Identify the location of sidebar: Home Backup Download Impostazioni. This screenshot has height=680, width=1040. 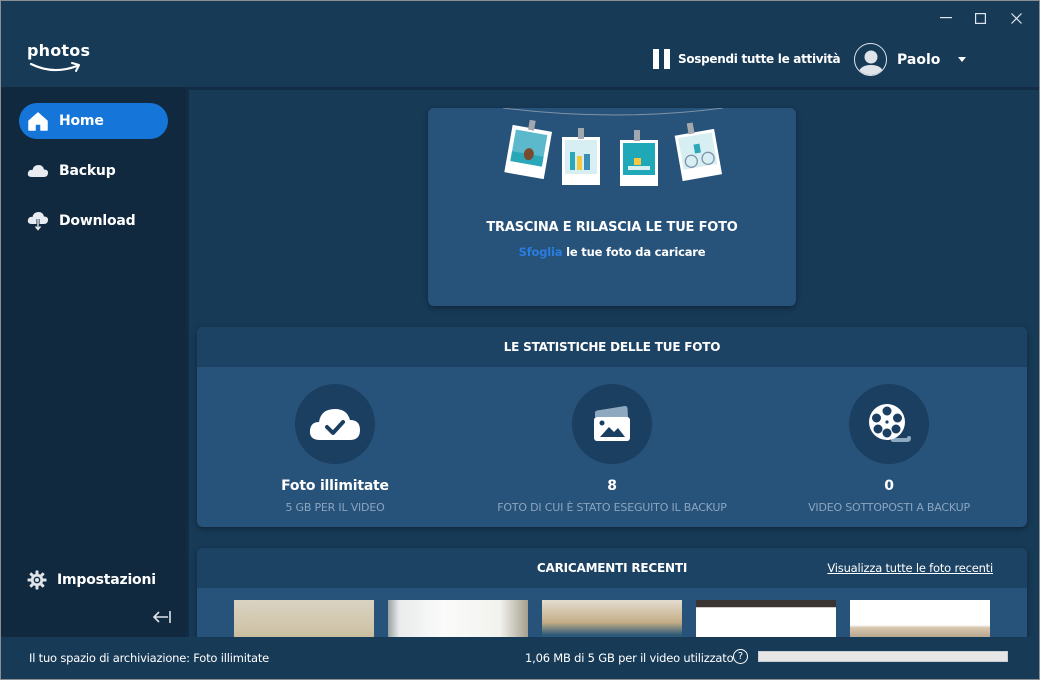
(93, 362).